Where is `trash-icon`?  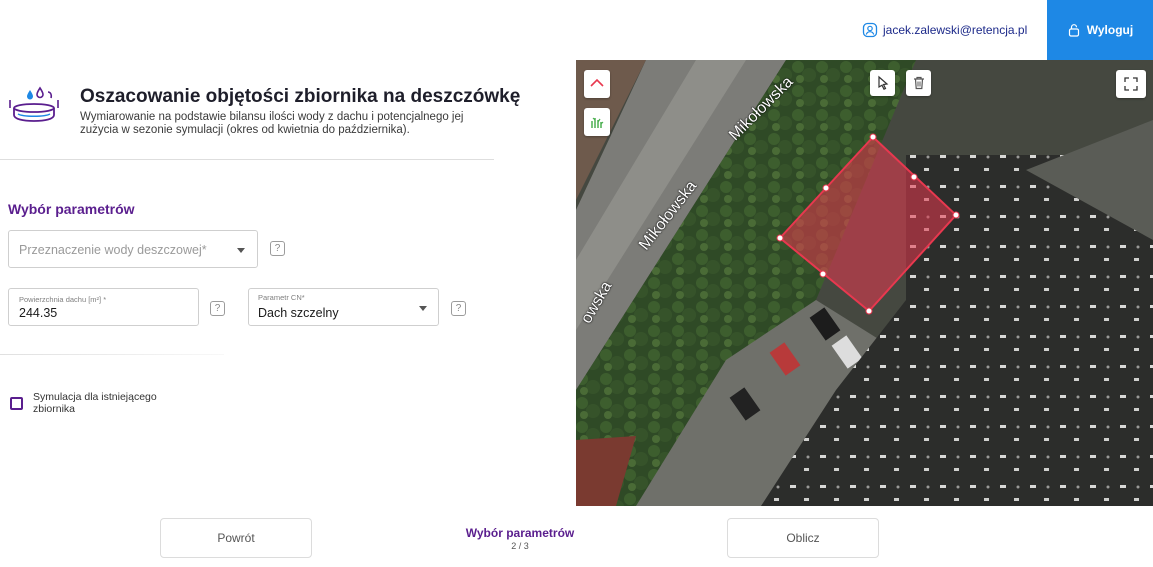 trash-icon is located at coordinates (918, 83).